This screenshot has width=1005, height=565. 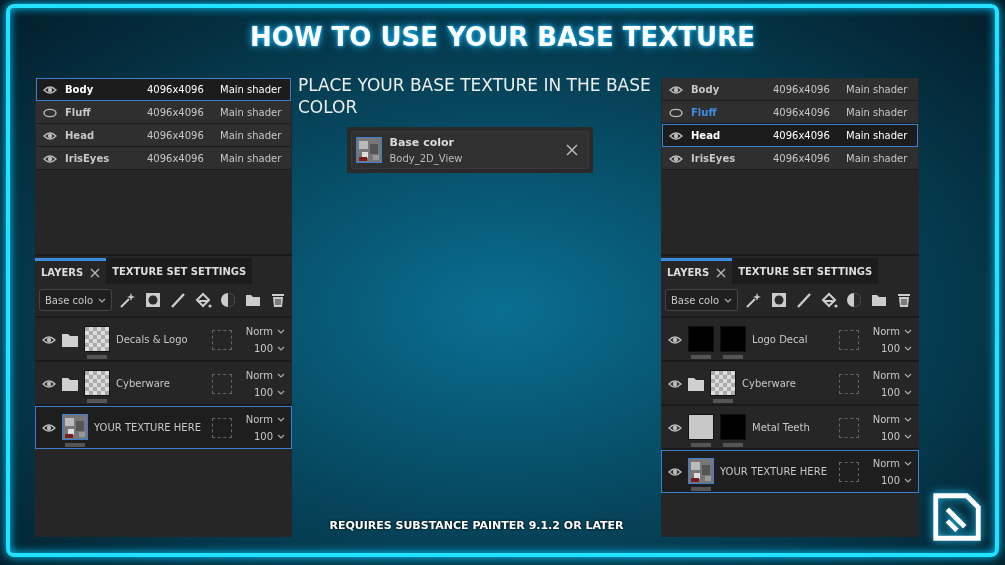 I want to click on layer-row: Cyberware Norm 100, so click(x=790, y=384).